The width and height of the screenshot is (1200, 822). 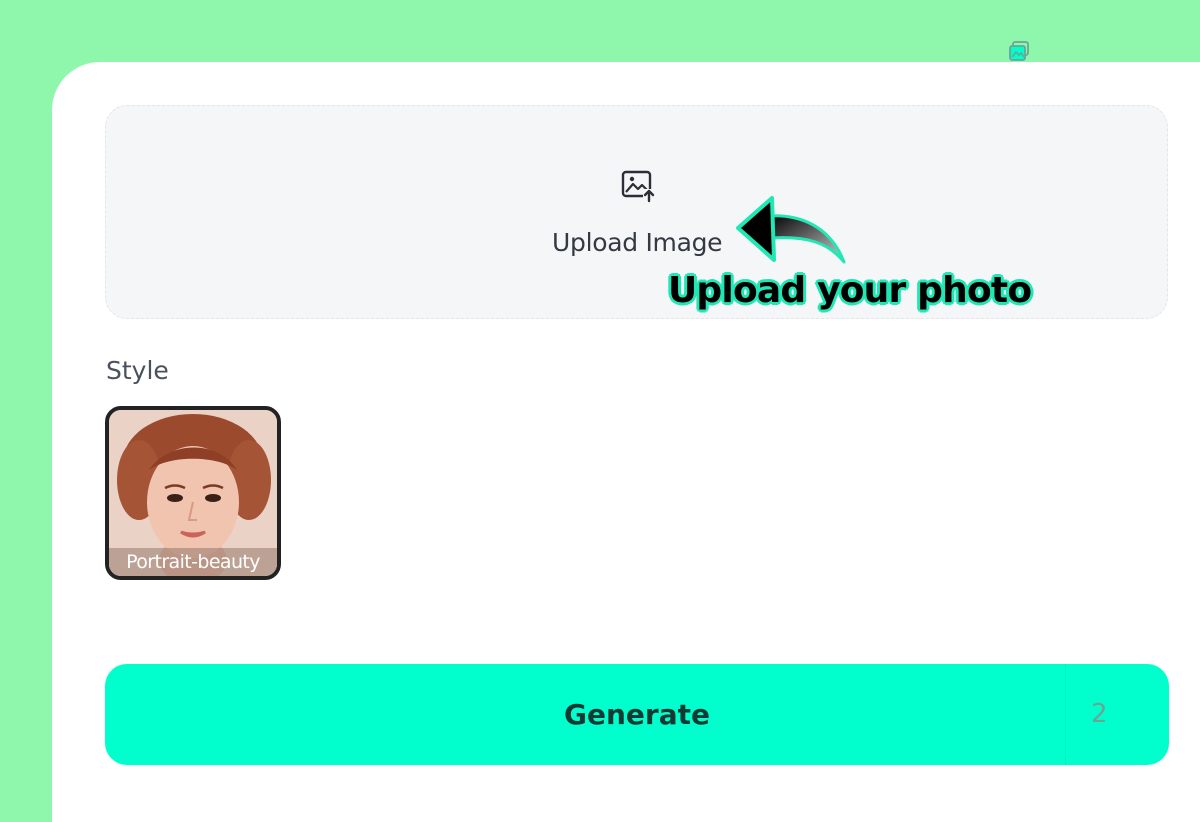 I want to click on upload-label: Upload Image, so click(x=637, y=242).